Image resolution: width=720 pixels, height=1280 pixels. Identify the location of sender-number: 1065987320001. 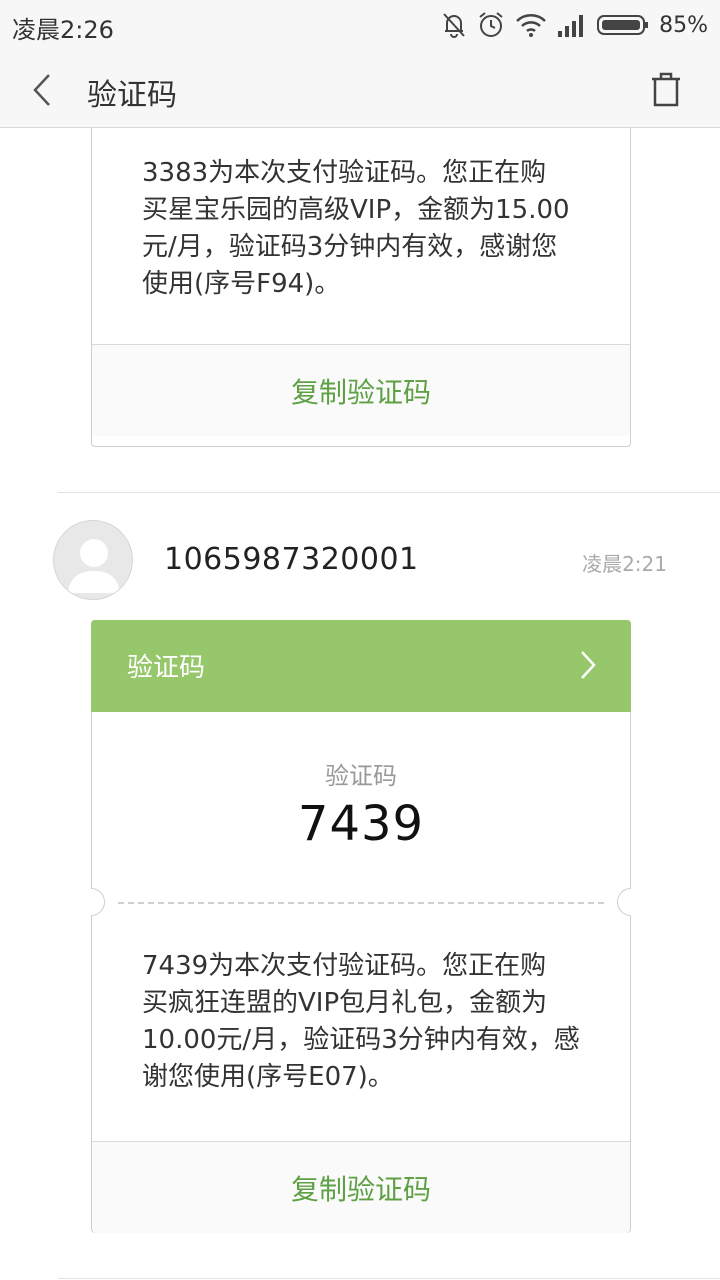
(291, 559).